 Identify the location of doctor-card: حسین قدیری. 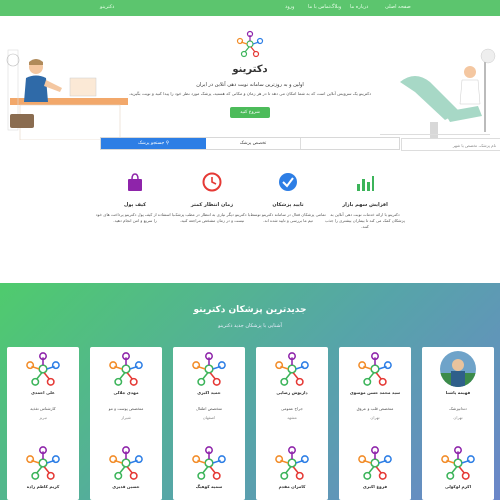
(126, 470).